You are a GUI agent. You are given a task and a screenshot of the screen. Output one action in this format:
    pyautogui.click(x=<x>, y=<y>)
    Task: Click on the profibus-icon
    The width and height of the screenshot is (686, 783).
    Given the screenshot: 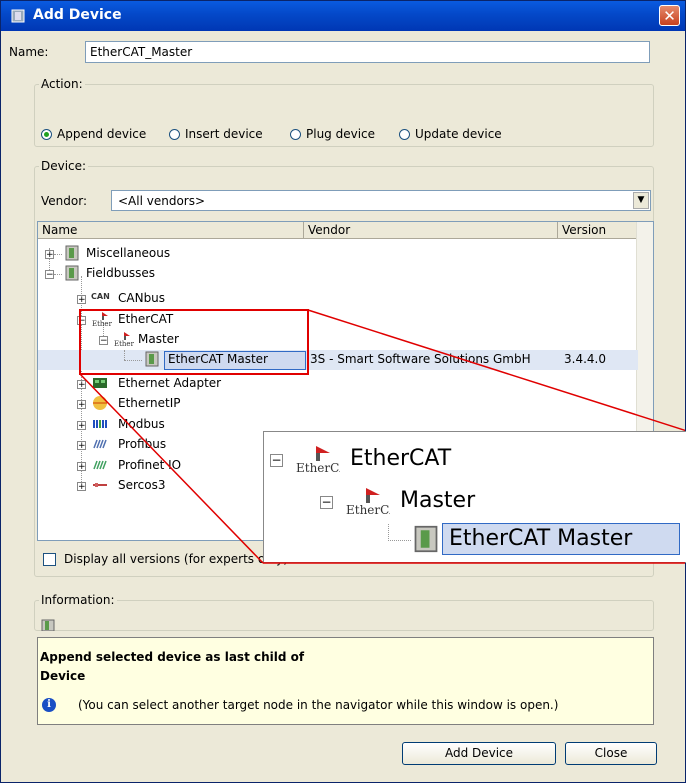 What is the action you would take?
    pyautogui.click(x=100, y=444)
    